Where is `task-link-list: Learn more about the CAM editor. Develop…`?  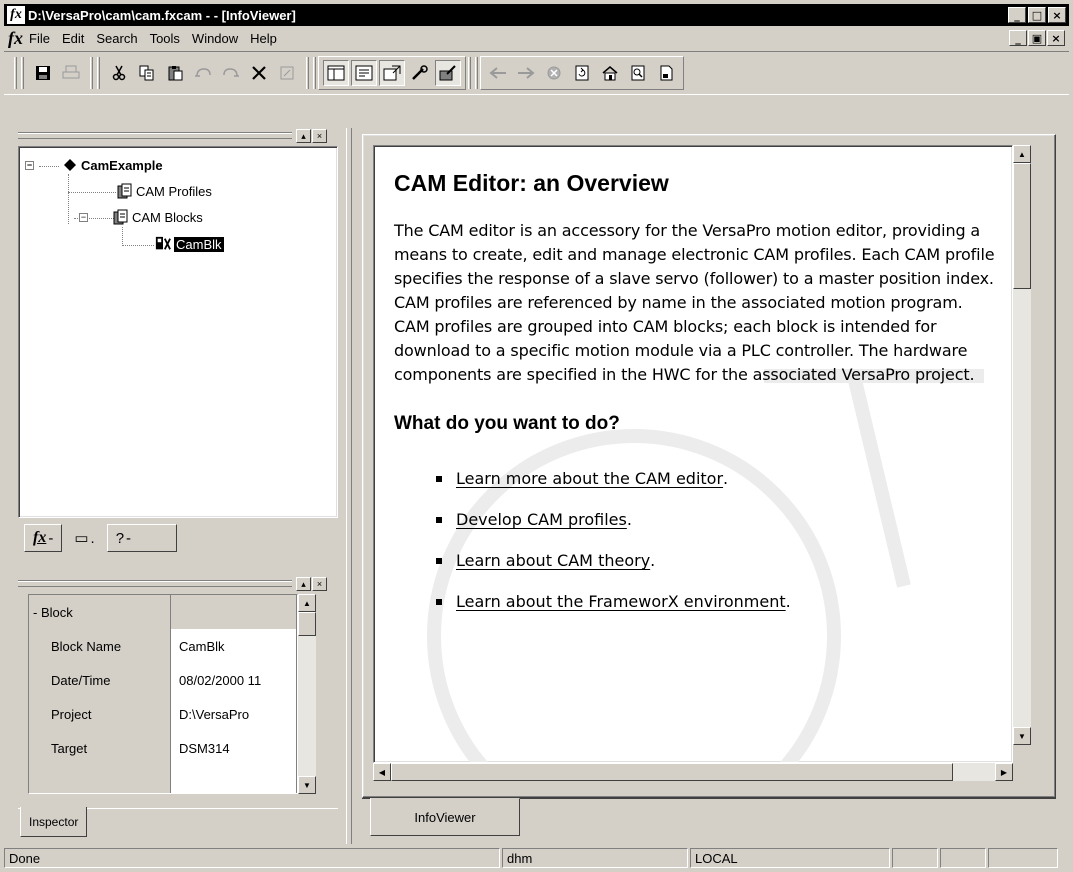 task-link-list: Learn more about the CAM editor. Develop… is located at coordinates (724, 540).